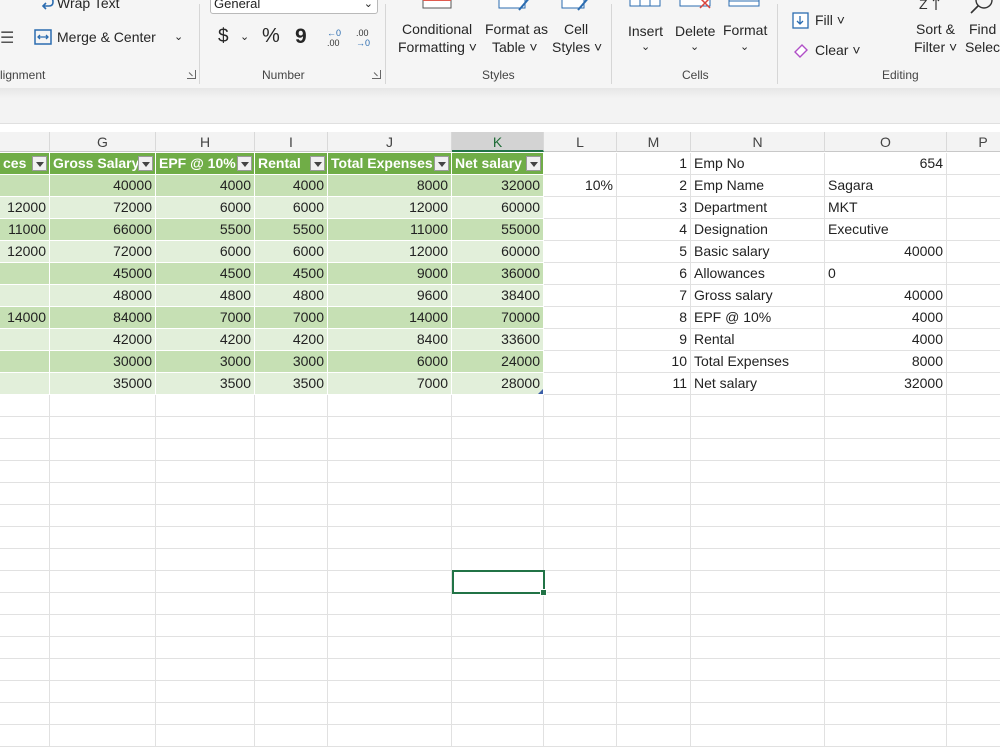 Image resolution: width=1000 pixels, height=750 pixels. Describe the element at coordinates (973, 142) in the screenshot. I see `column-header-P: P` at that location.